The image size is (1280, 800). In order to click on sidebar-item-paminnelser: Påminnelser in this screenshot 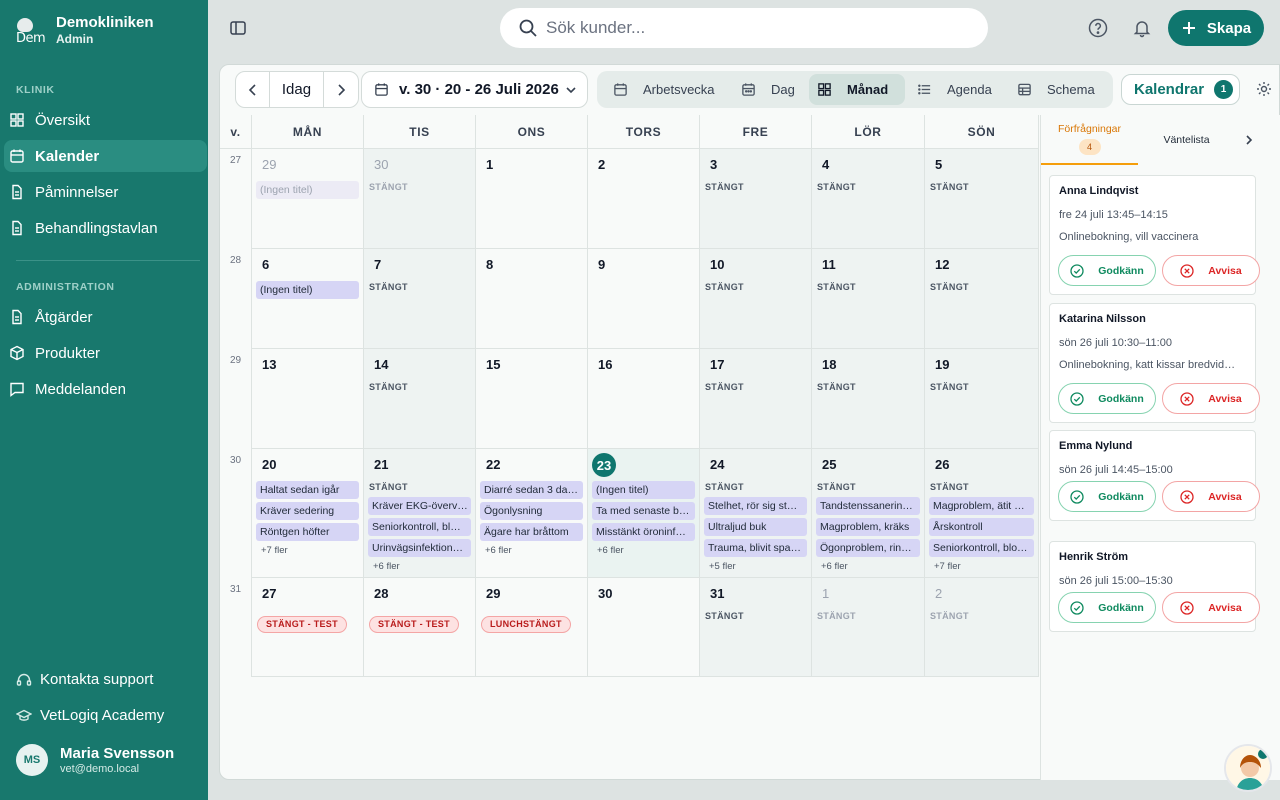, I will do `click(105, 192)`.